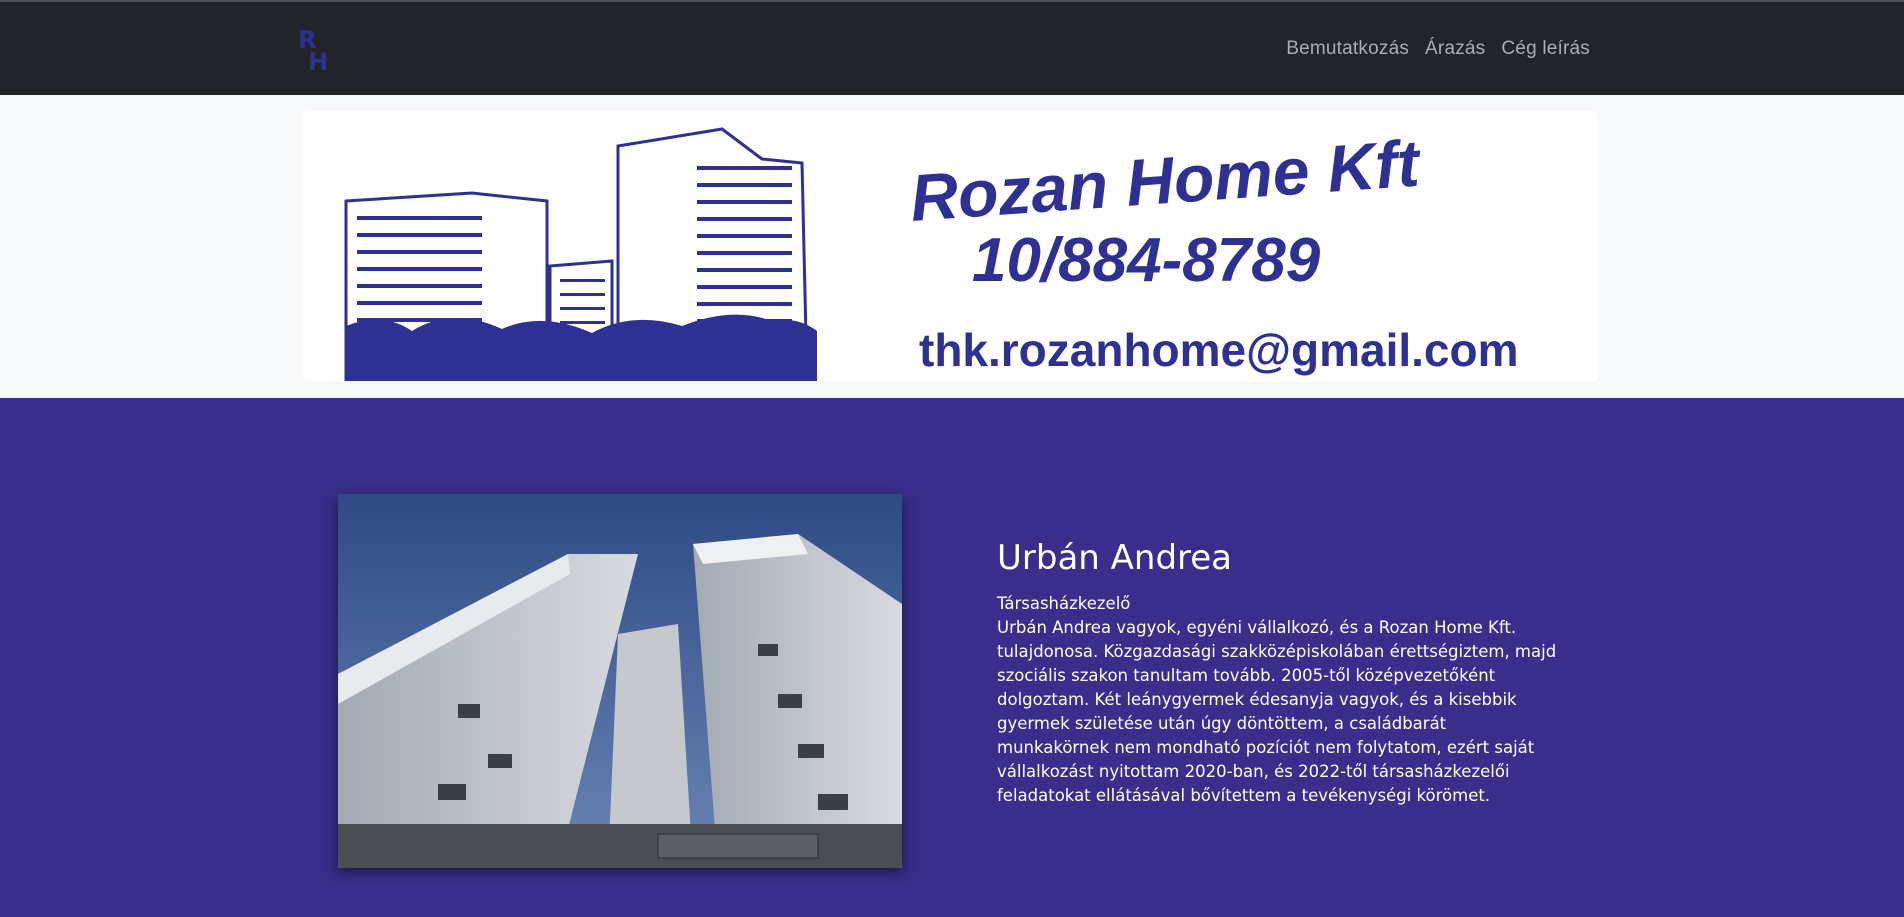  I want to click on brand-logo: R H, so click(313, 50).